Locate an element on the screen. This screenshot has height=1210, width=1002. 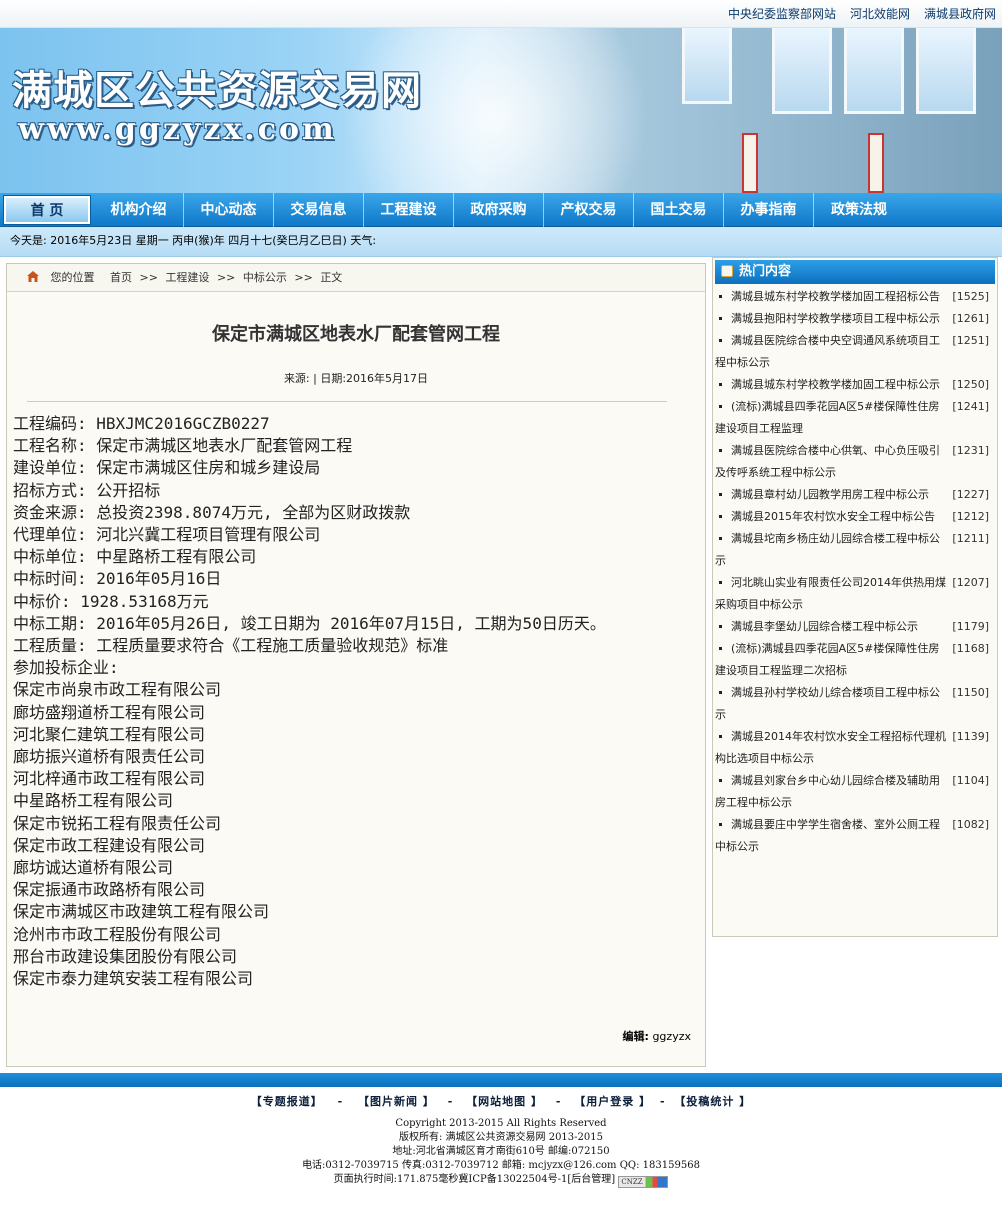
footer-link-topics: 【专题报道】 is located at coordinates (287, 1101).